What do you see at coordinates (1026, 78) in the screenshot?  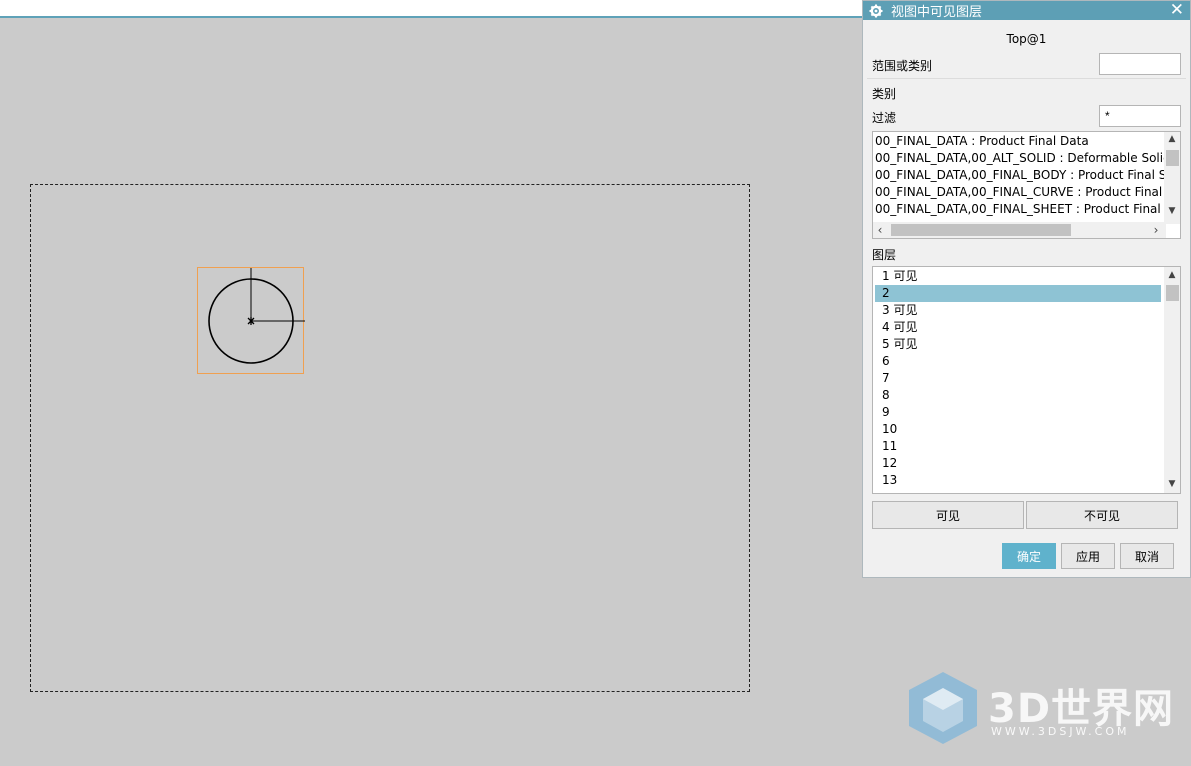 I see `divider` at bounding box center [1026, 78].